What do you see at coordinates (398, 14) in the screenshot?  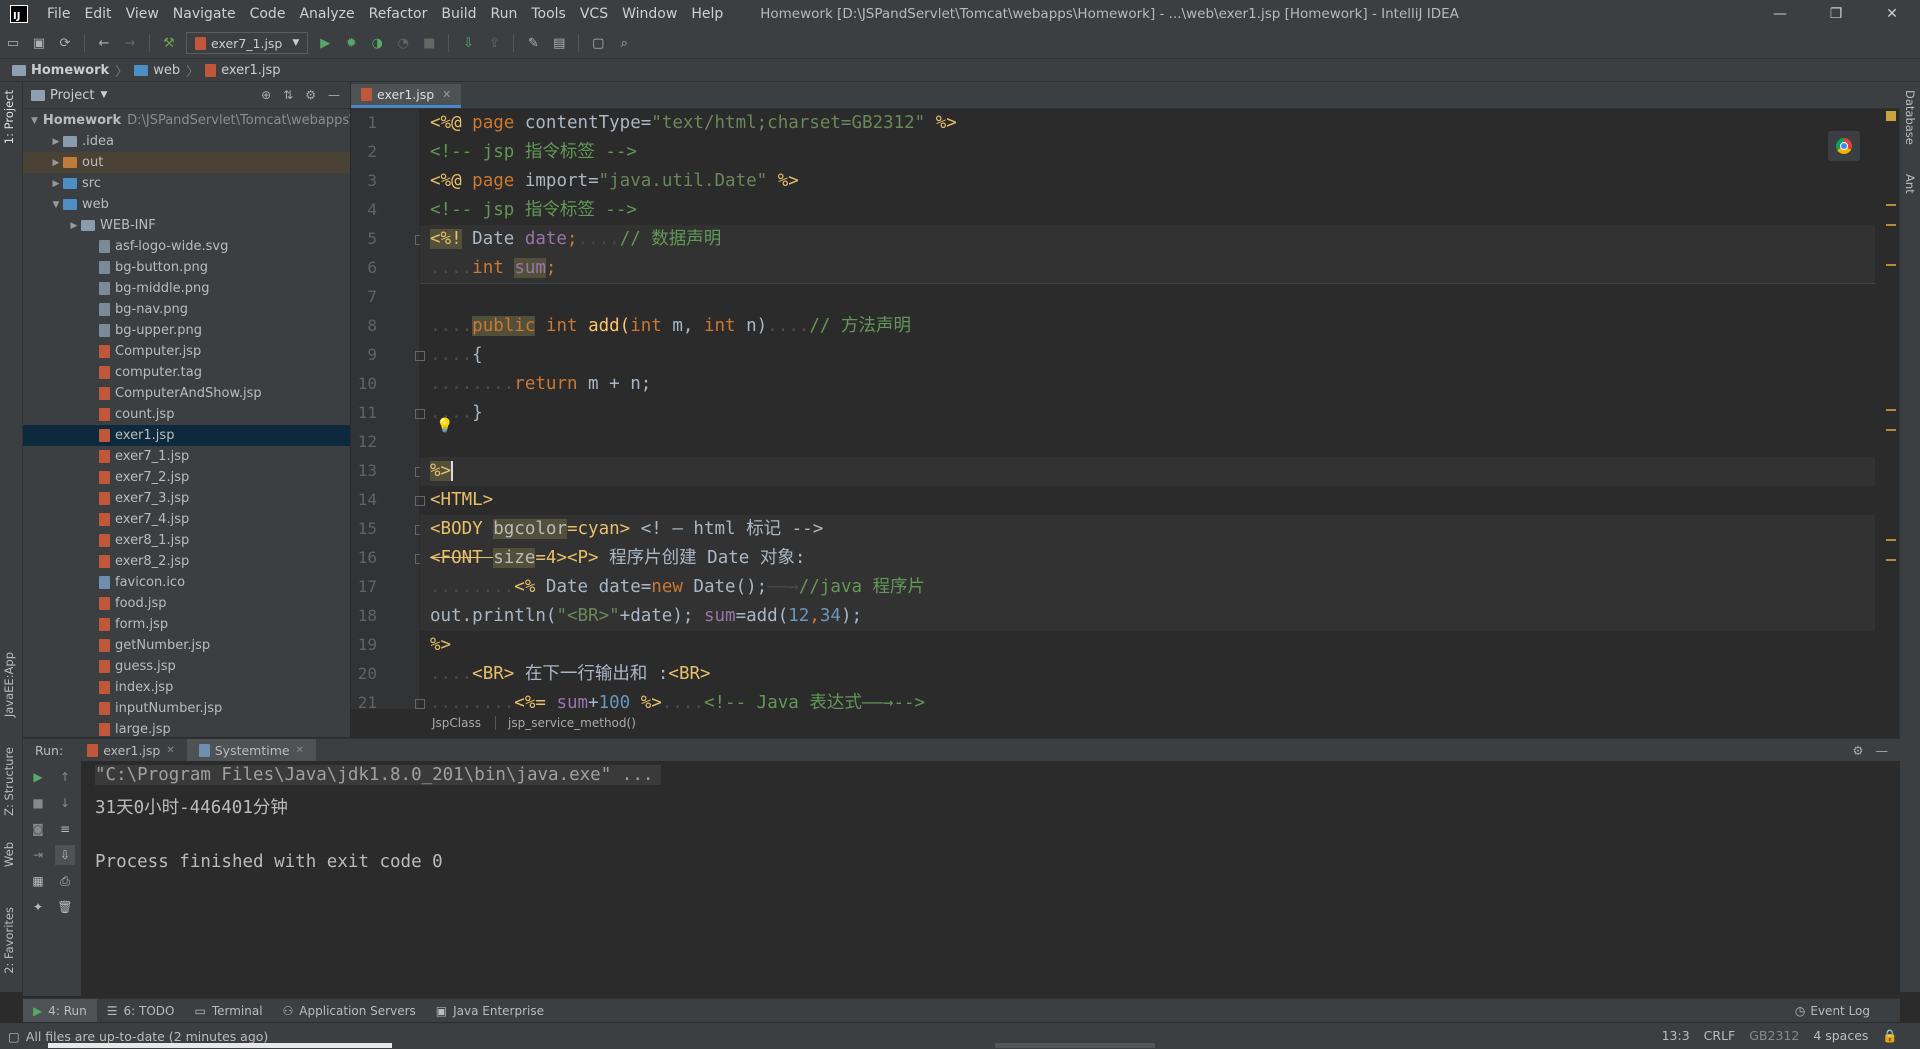 I see `menu-refactor: Refactor` at bounding box center [398, 14].